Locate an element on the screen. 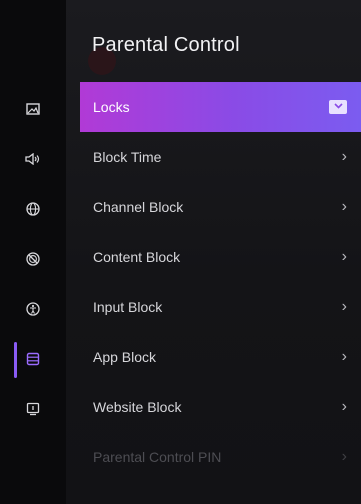  accessibility-icon is located at coordinates (33, 309).